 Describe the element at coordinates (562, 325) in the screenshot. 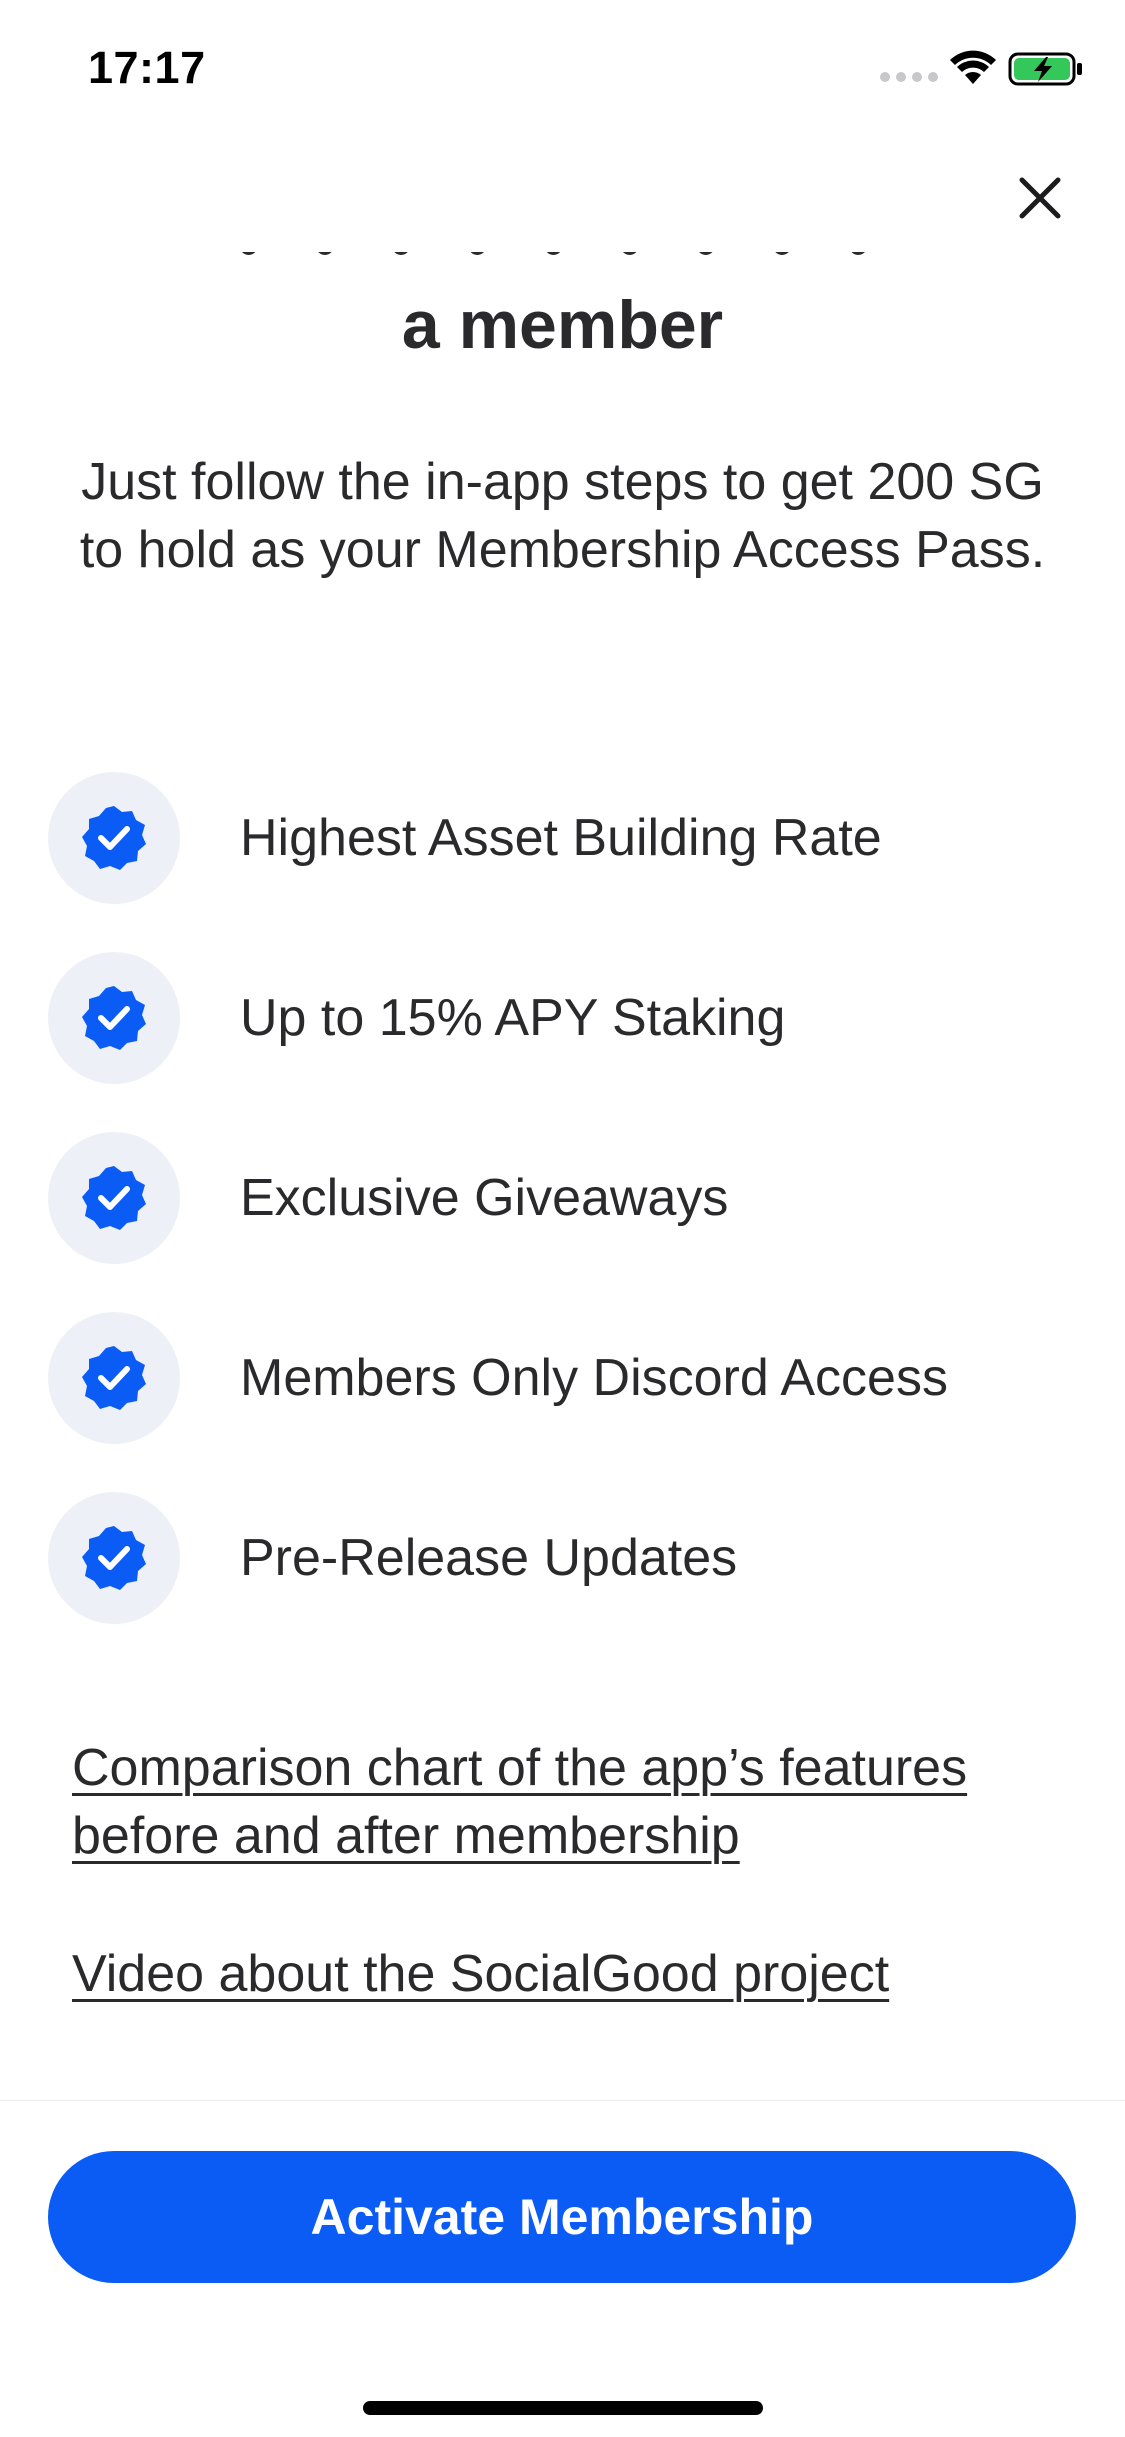

I see `page-title: a member` at that location.